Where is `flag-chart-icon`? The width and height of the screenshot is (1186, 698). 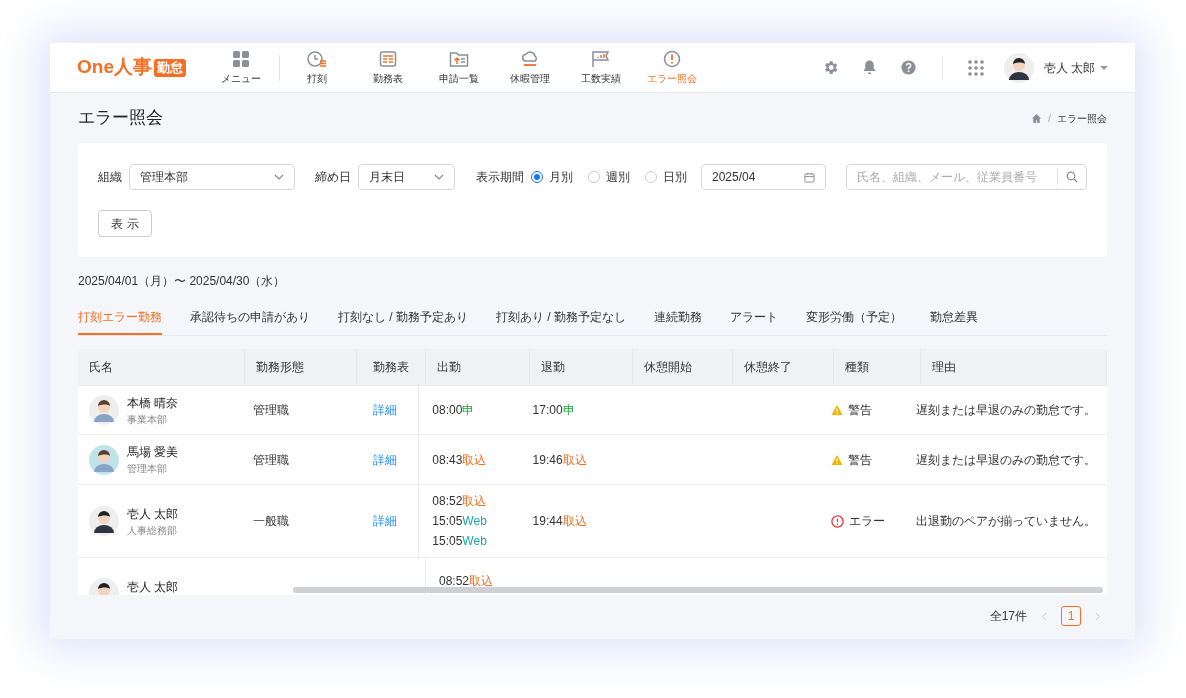
flag-chart-icon is located at coordinates (601, 58).